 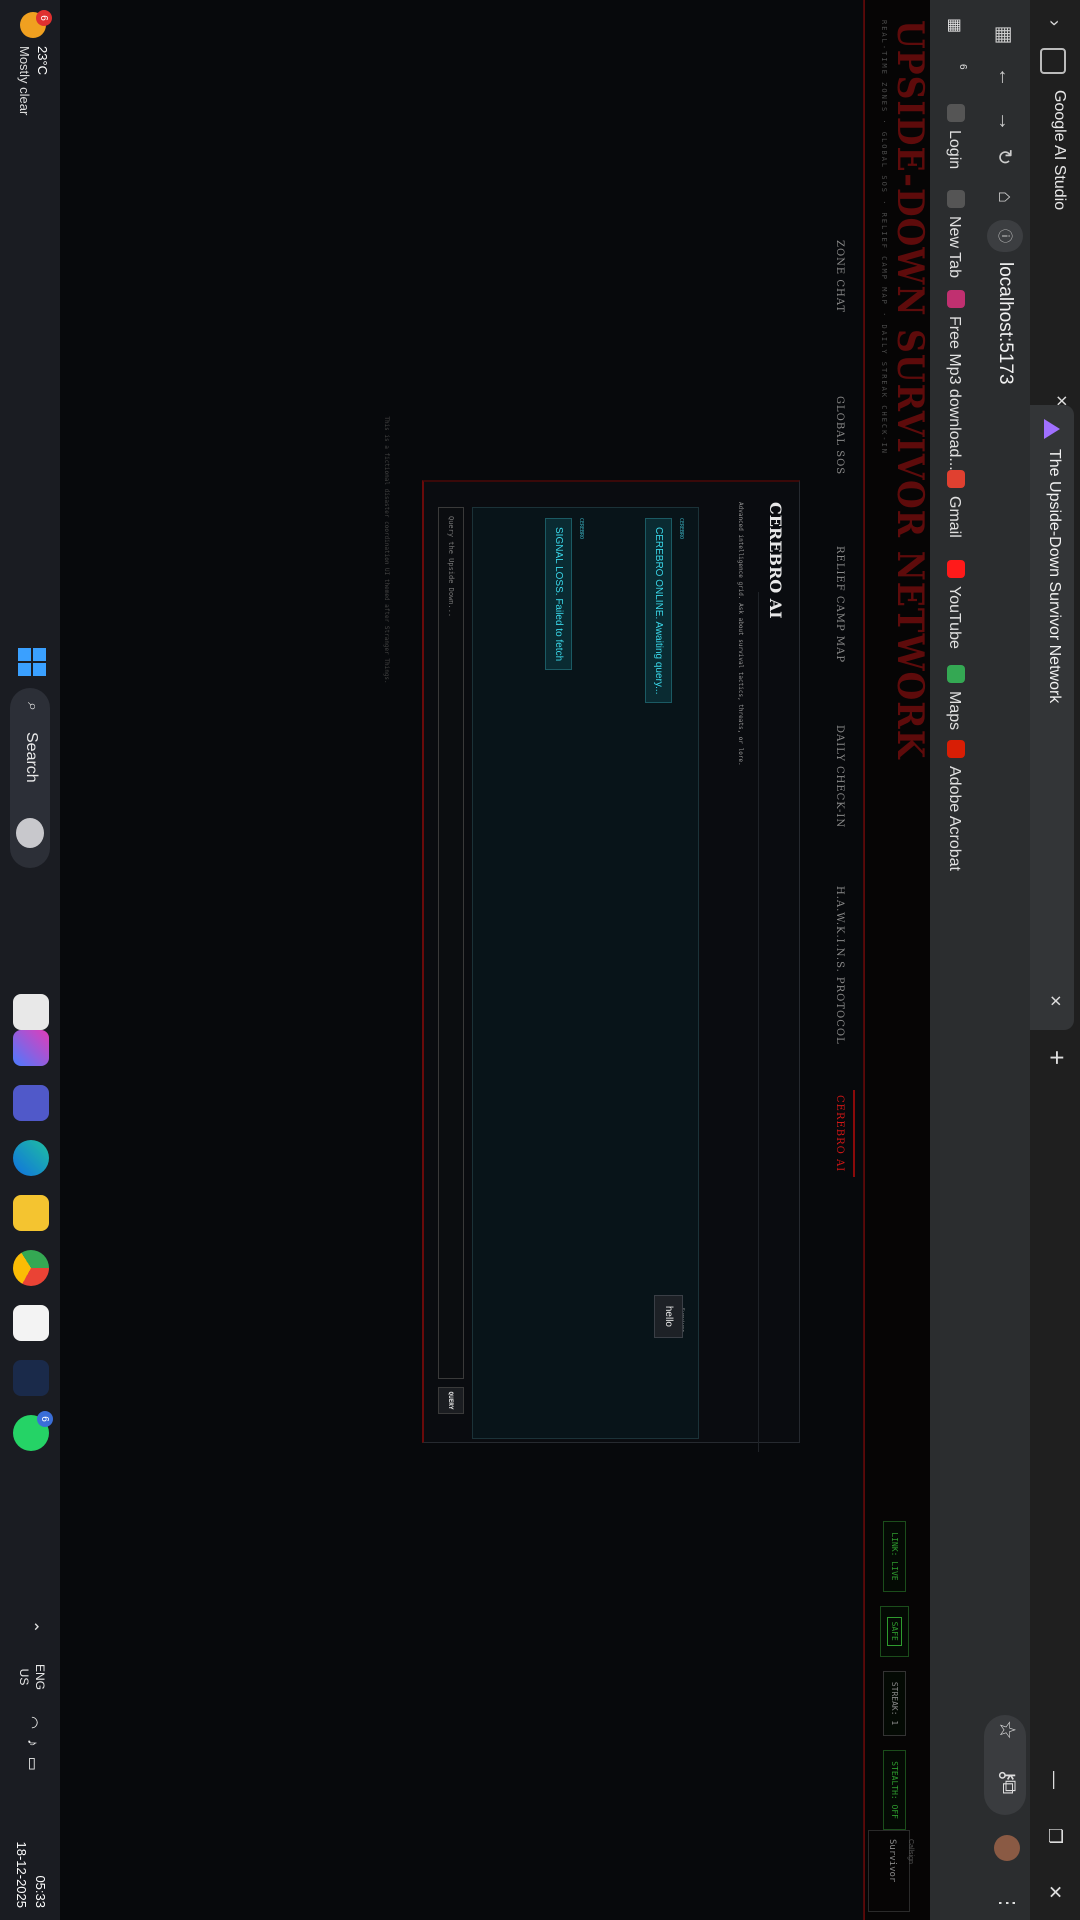 I want to click on bookmark-label: Maps, so click(x=954, y=711).